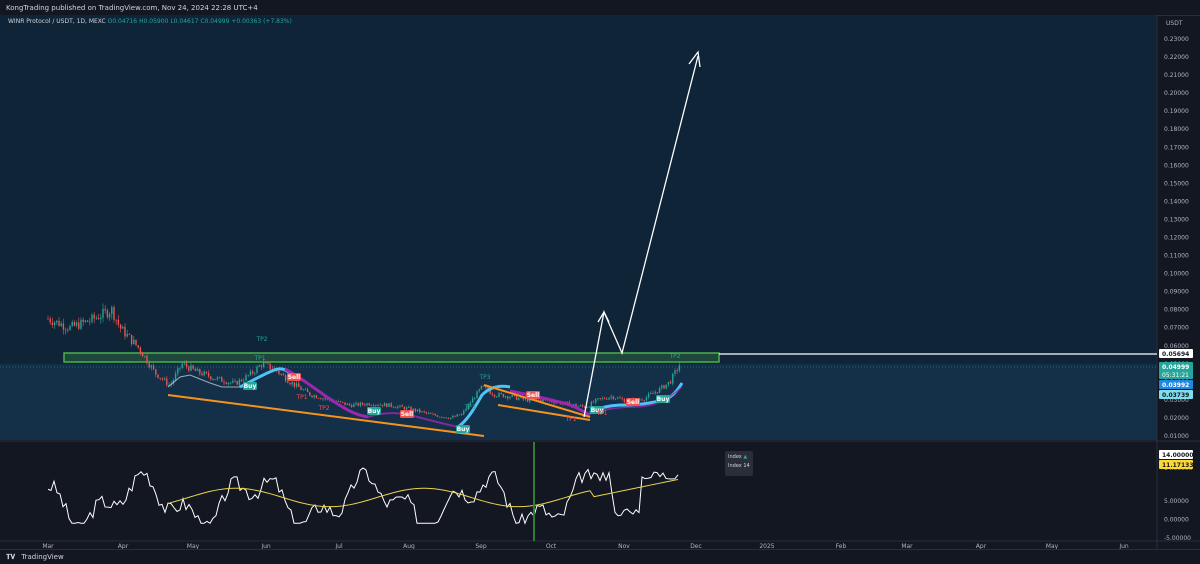 This screenshot has height=564, width=1200. Describe the element at coordinates (1176, 436) in the screenshot. I see `price-tick-label: 0.01000` at that location.